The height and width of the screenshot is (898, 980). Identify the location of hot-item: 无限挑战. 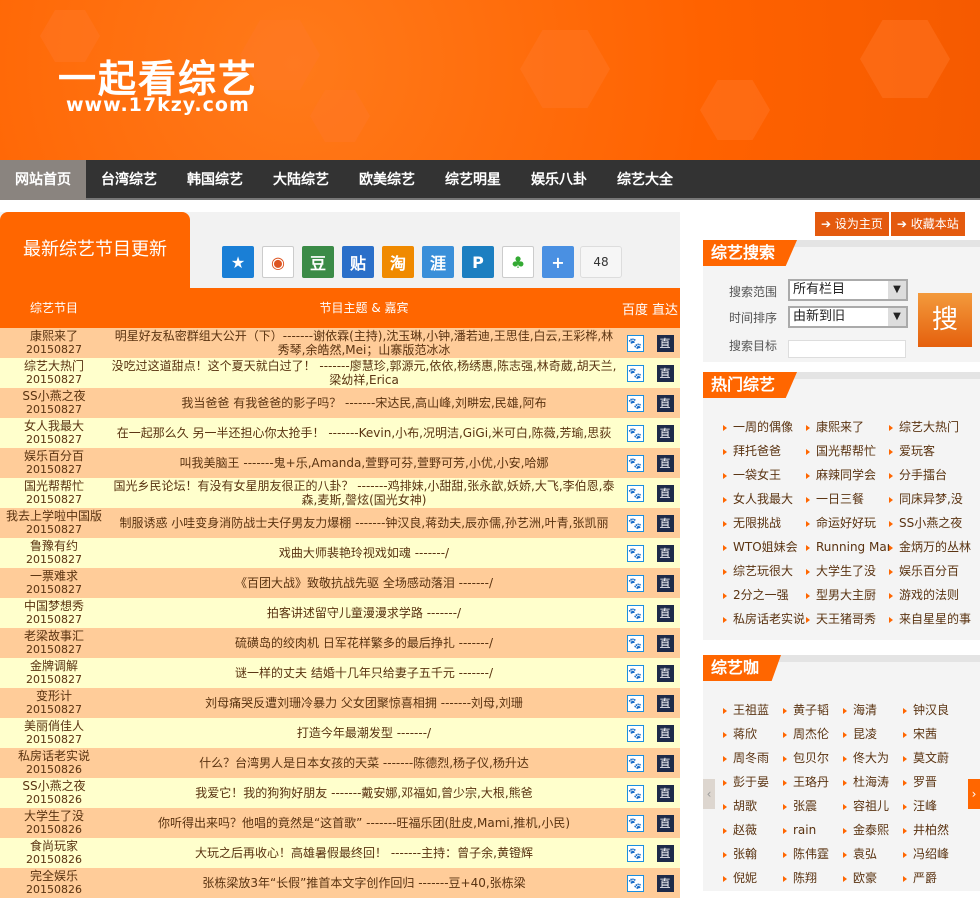
(764, 523).